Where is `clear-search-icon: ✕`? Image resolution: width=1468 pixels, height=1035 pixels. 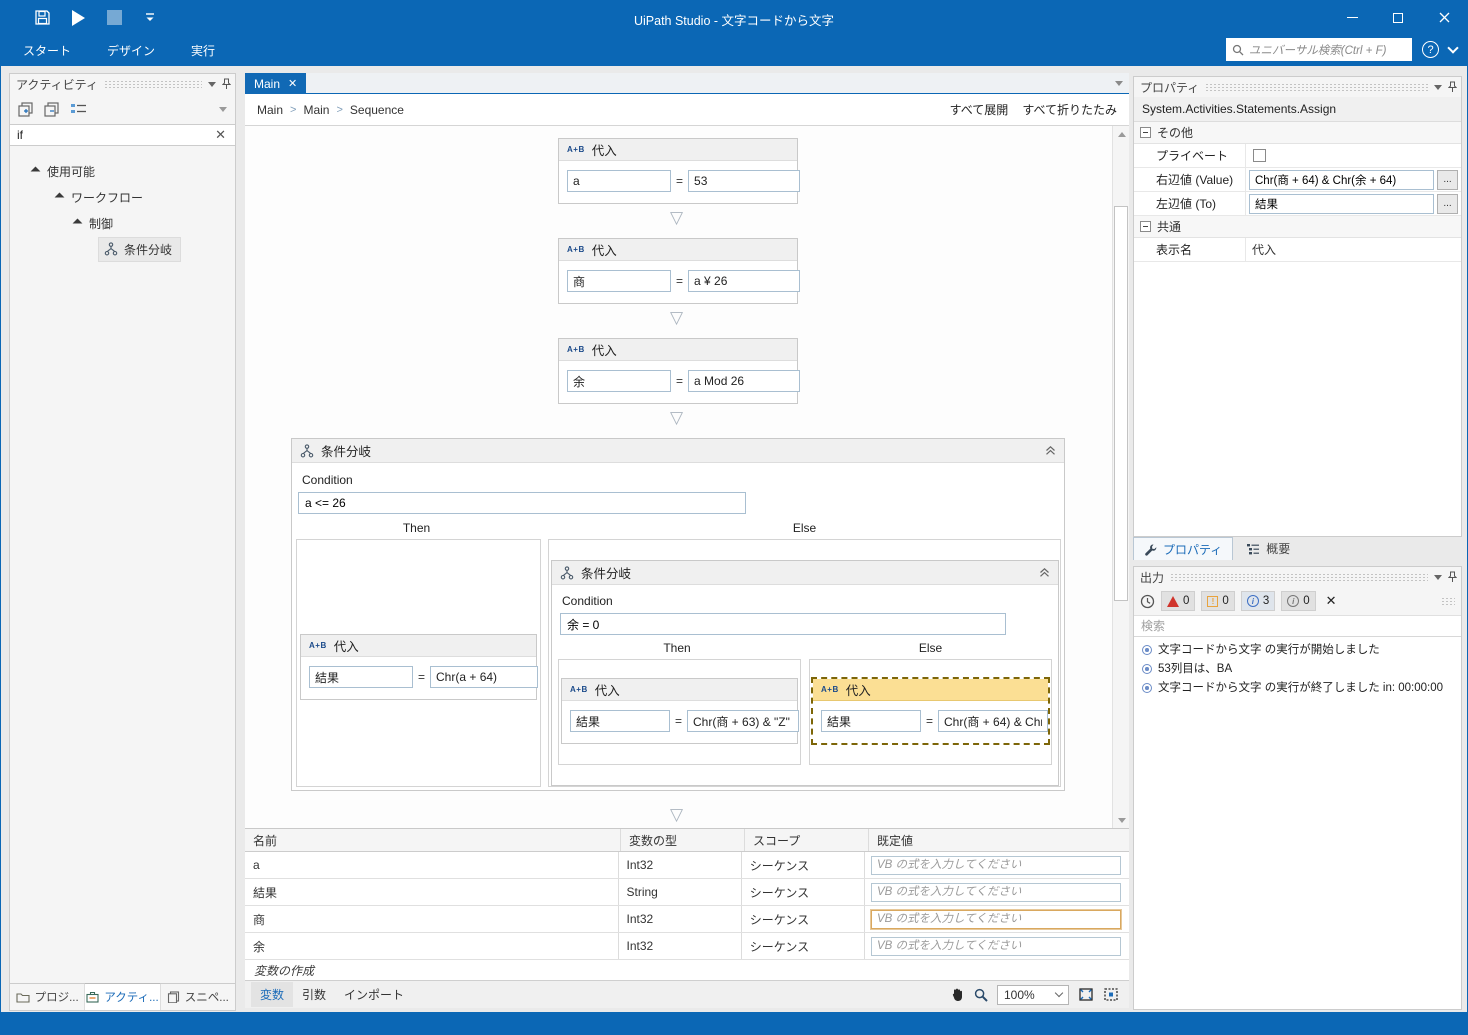
clear-search-icon: ✕ is located at coordinates (220, 135).